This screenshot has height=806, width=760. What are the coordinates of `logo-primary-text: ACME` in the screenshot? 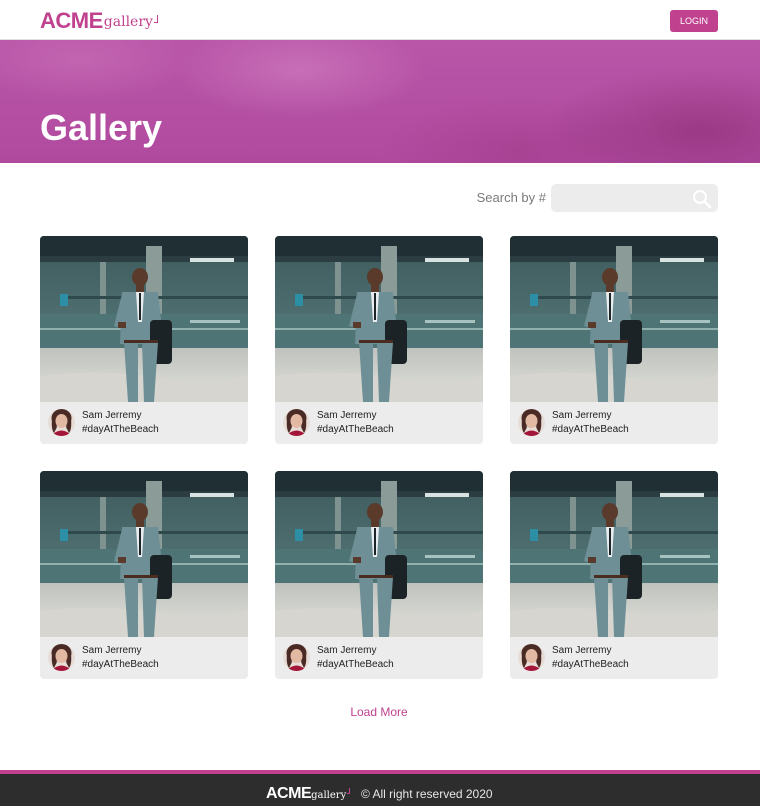 It's located at (71, 20).